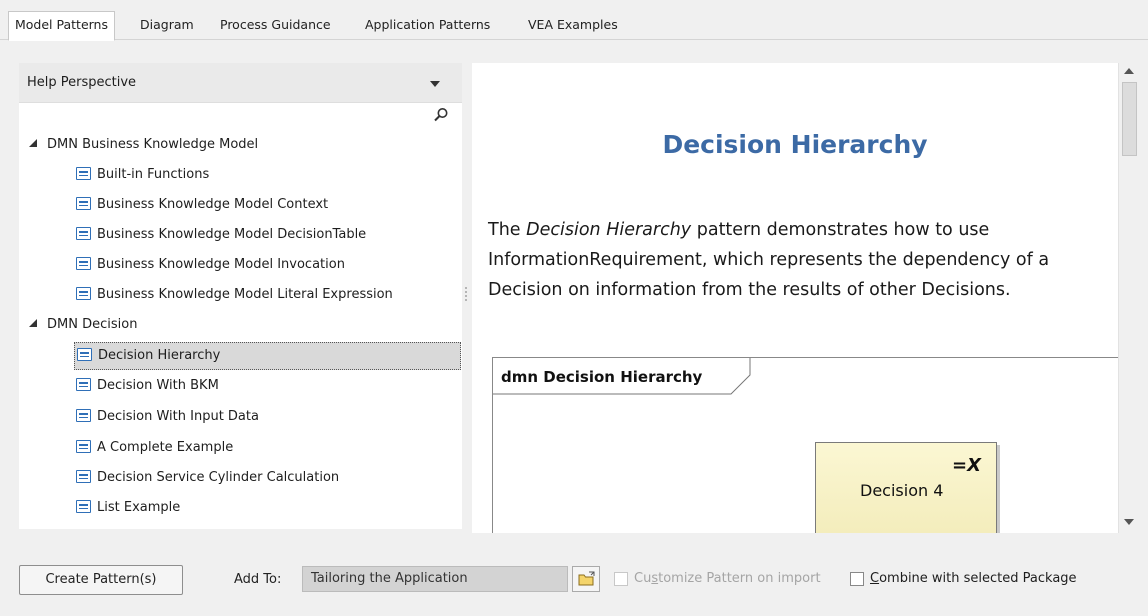  I want to click on tab-vea-examples: VEA Examples, so click(573, 26).